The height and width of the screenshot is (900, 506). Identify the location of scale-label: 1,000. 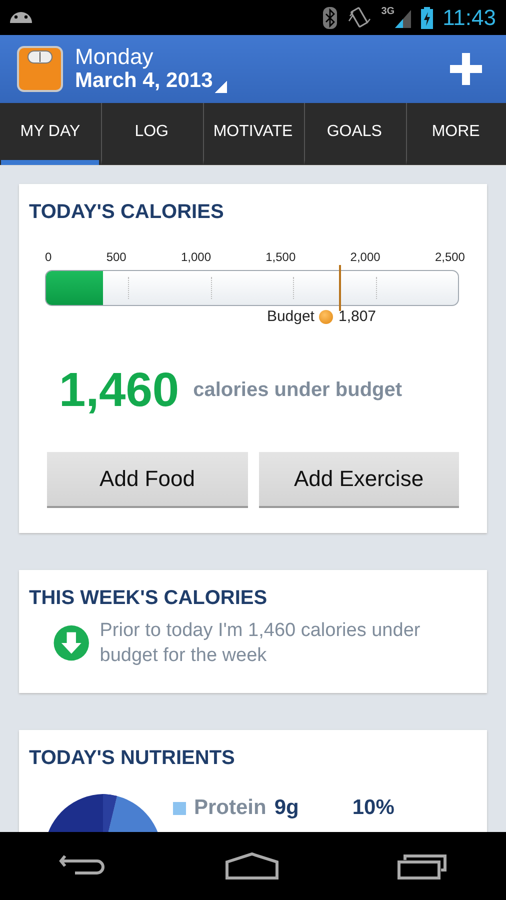
(195, 257).